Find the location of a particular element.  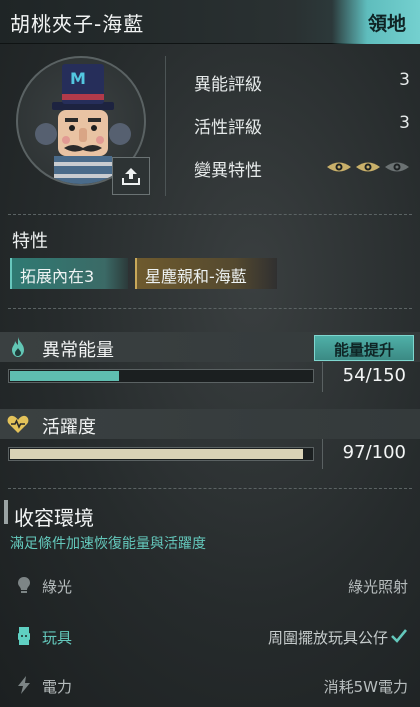

heartbeat-icon is located at coordinates (18, 424).